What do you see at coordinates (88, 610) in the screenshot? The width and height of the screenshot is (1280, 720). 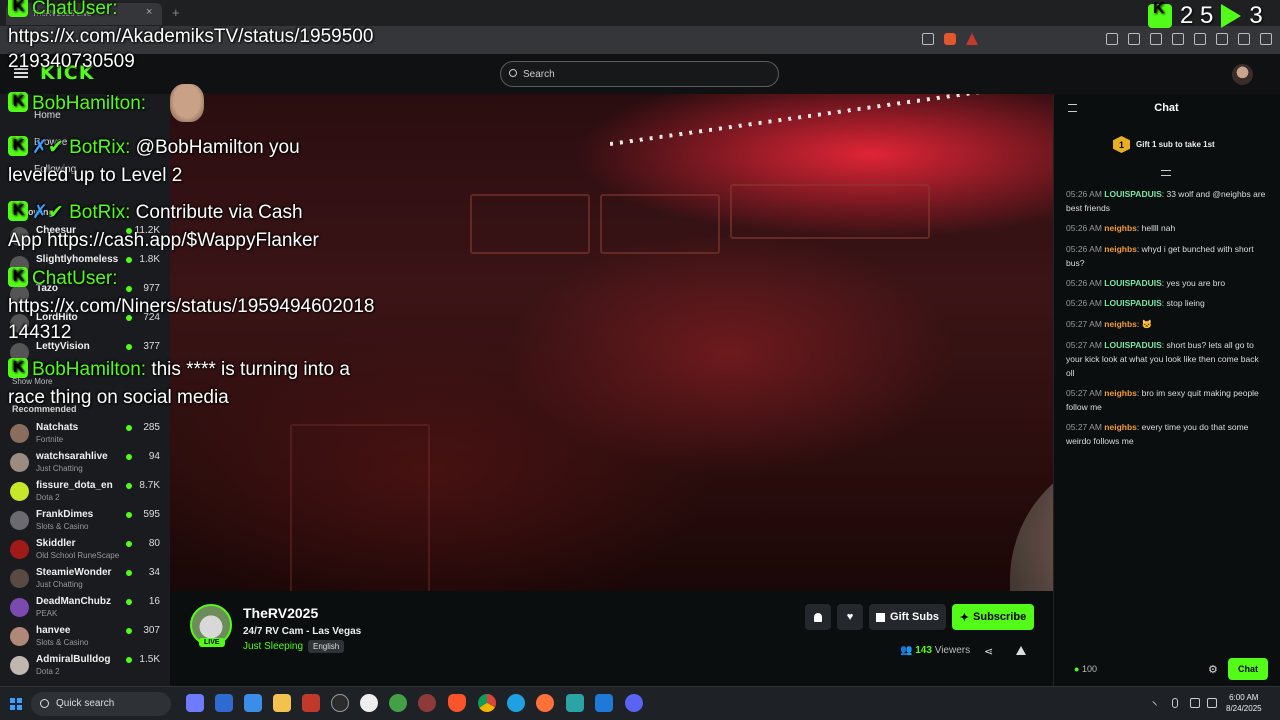 I see `recommended-channel: DeadManChubz PEAK 16` at bounding box center [88, 610].